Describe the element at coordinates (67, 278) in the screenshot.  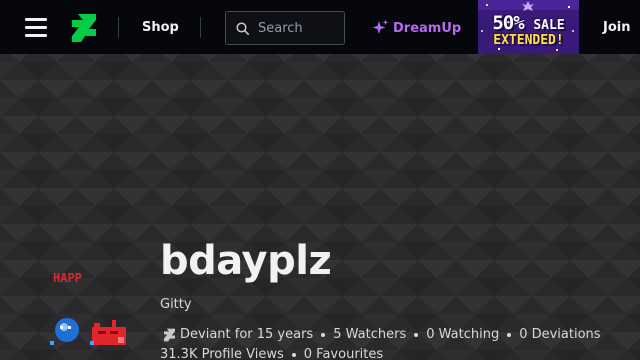
I see `avatar: HAPP` at that location.